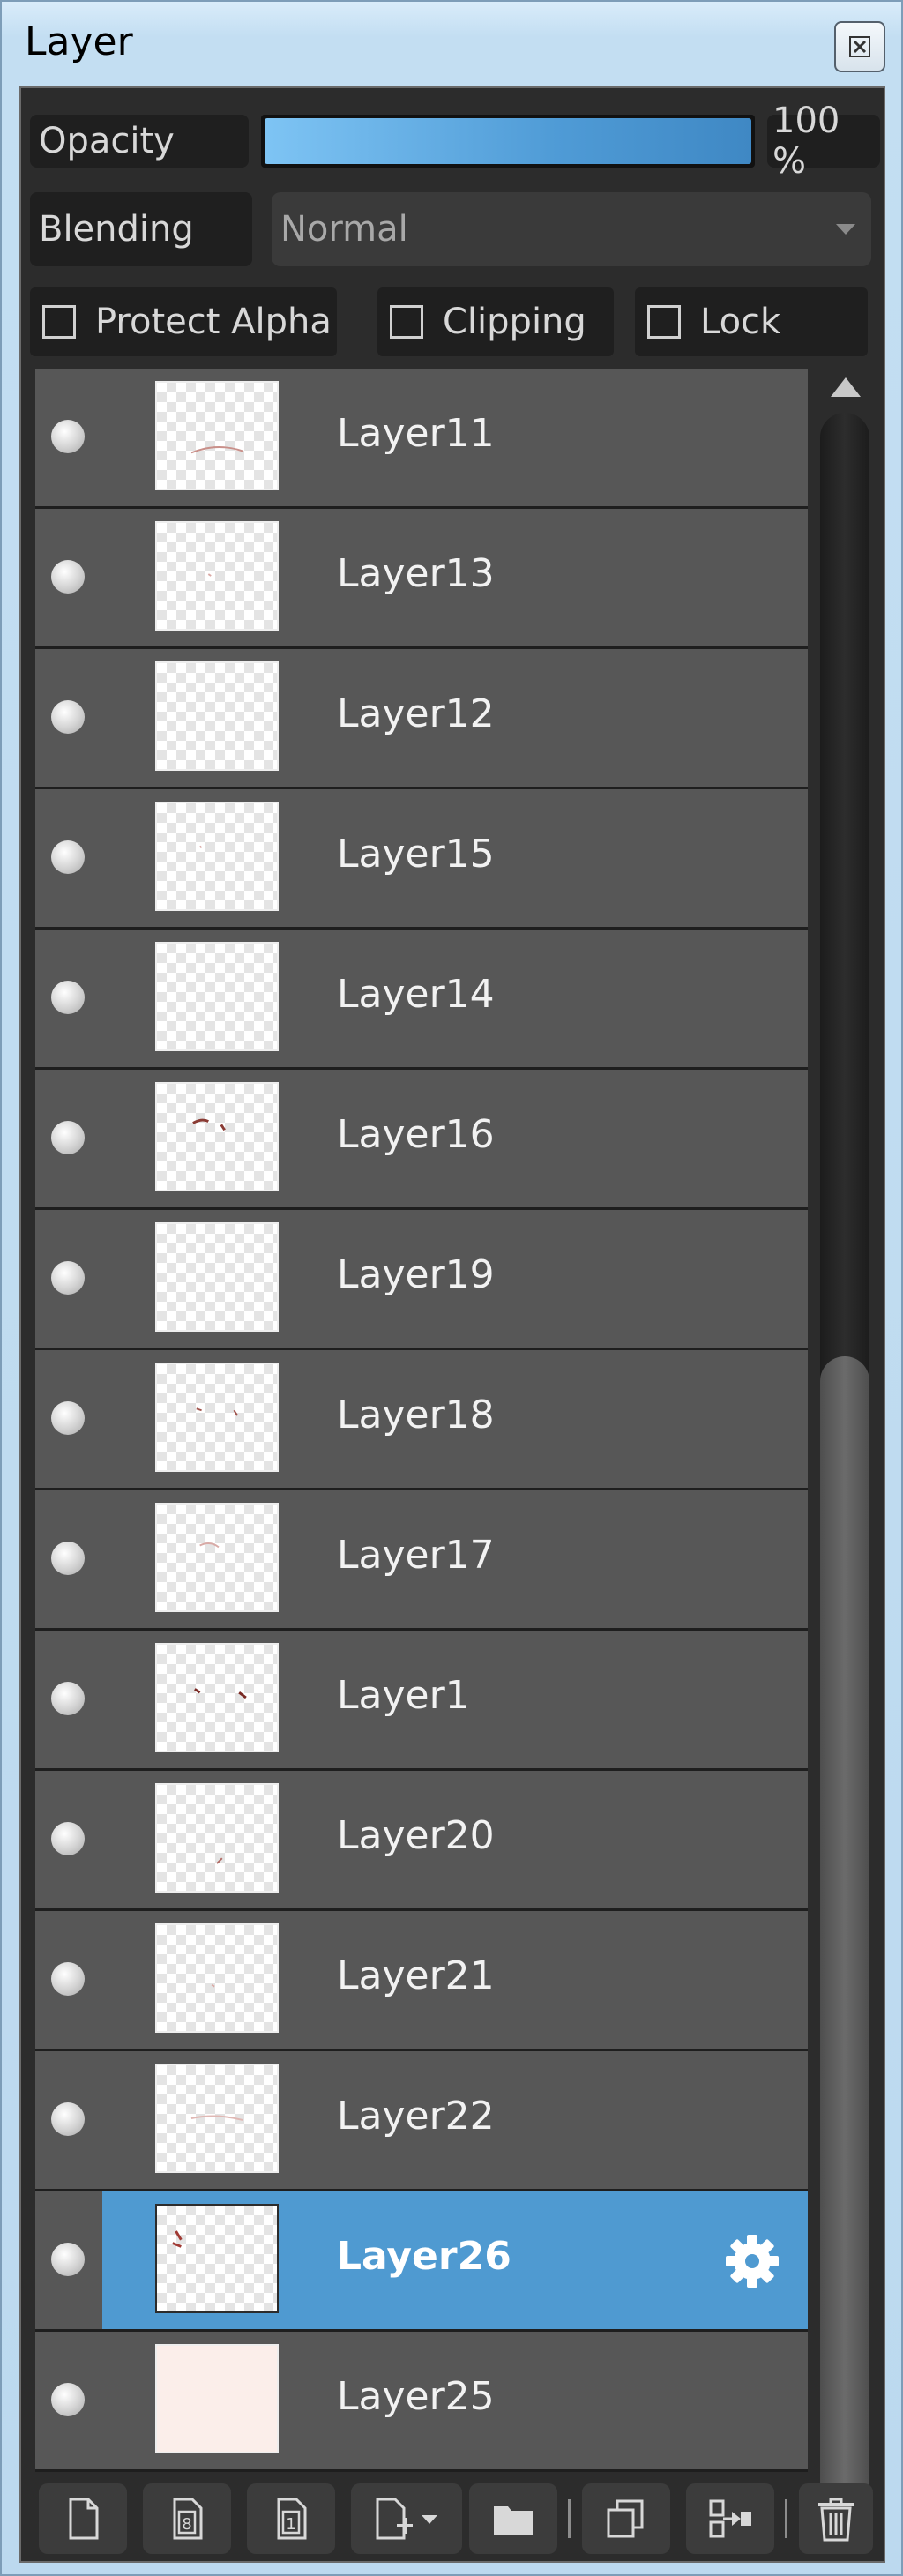 The height and width of the screenshot is (2576, 903). Describe the element at coordinates (740, 322) in the screenshot. I see `lock-label: Lock` at that location.